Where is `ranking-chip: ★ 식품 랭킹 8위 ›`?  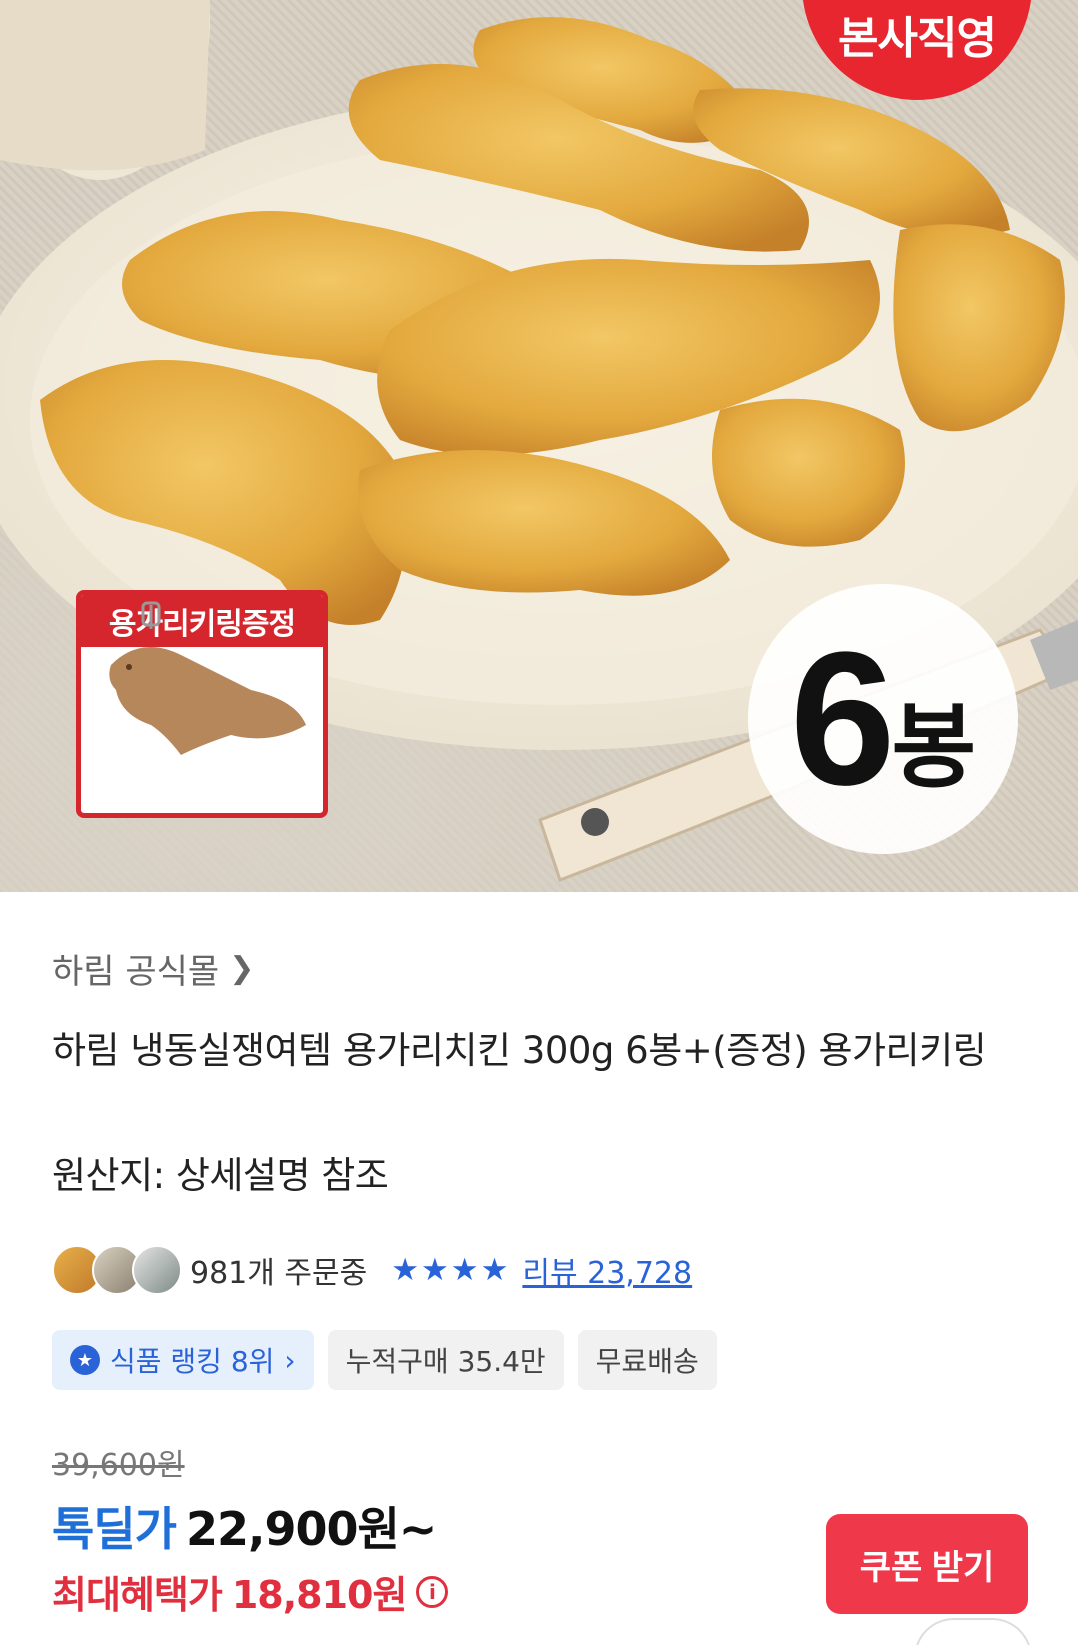 ranking-chip: ★ 식품 랭킹 8위 › is located at coordinates (183, 1360).